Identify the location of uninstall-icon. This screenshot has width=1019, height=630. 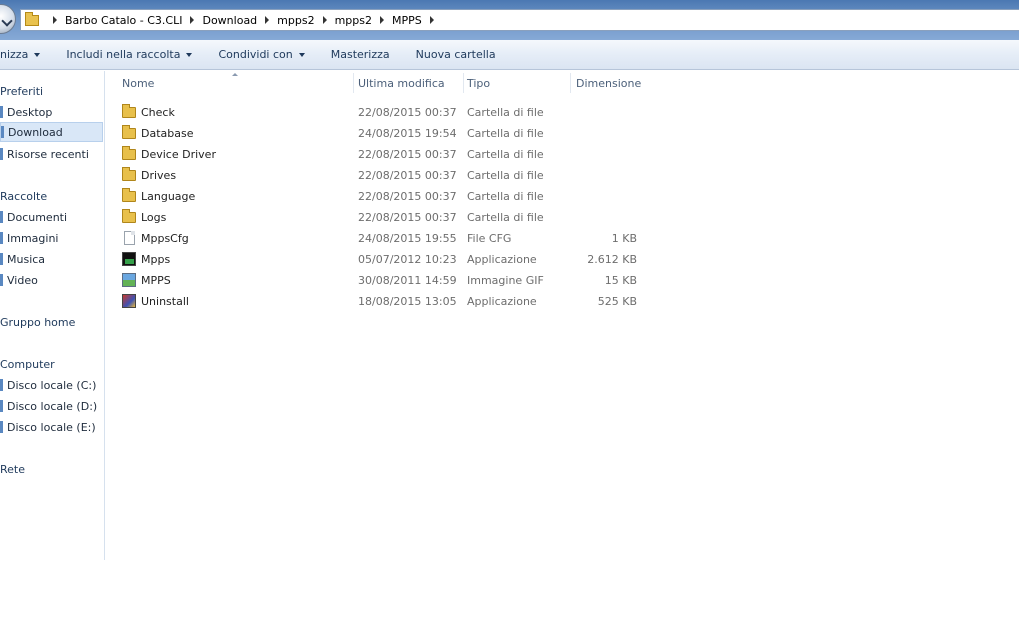
(129, 301).